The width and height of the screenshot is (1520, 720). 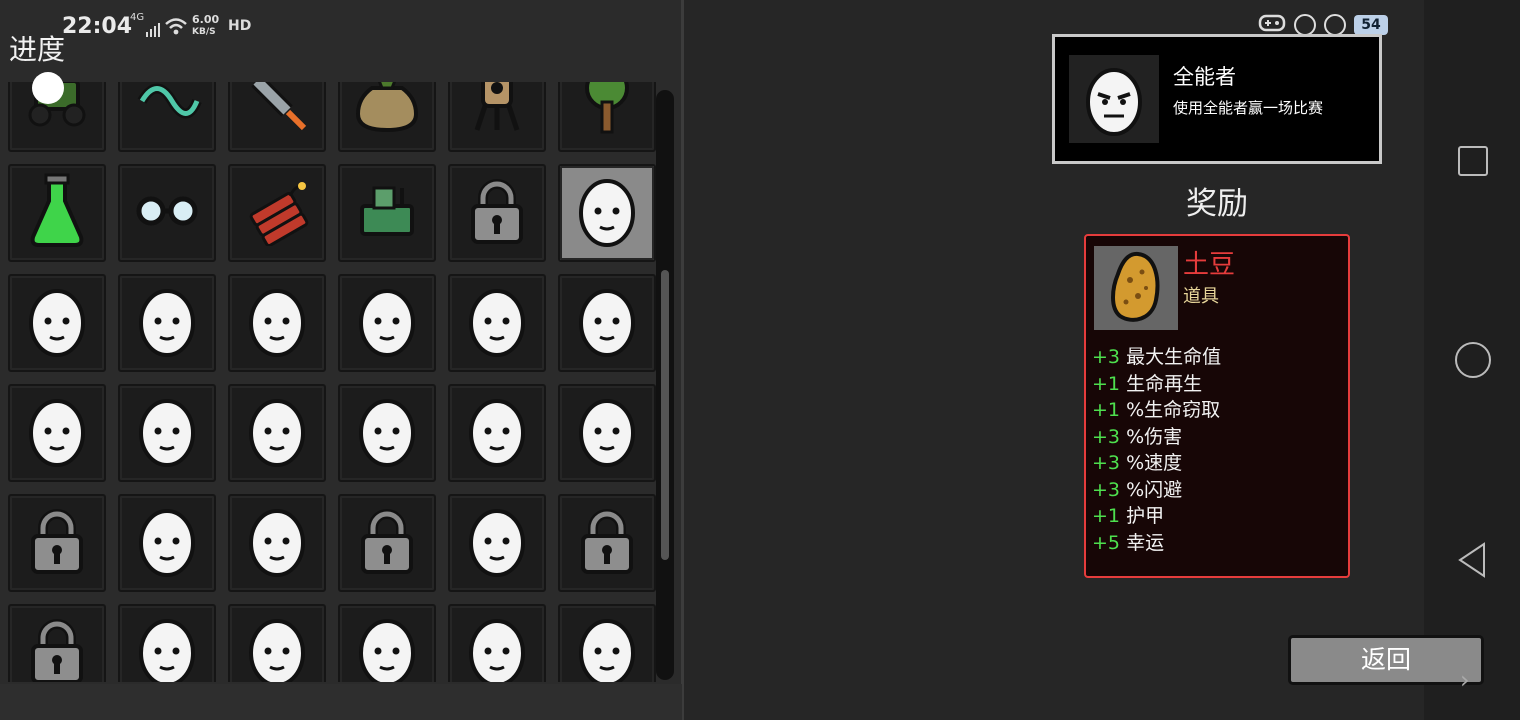 I want to click on reward-title: 奖励, so click(x=1217, y=204).